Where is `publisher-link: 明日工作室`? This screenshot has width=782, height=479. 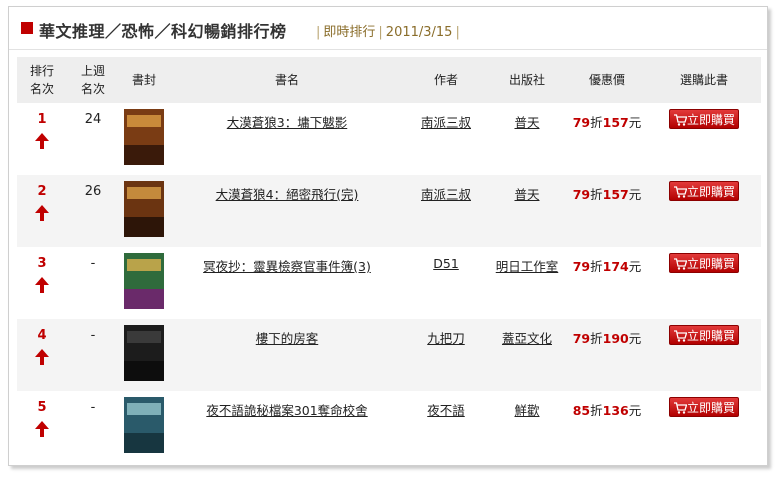
publisher-link: 明日工作室 is located at coordinates (527, 261).